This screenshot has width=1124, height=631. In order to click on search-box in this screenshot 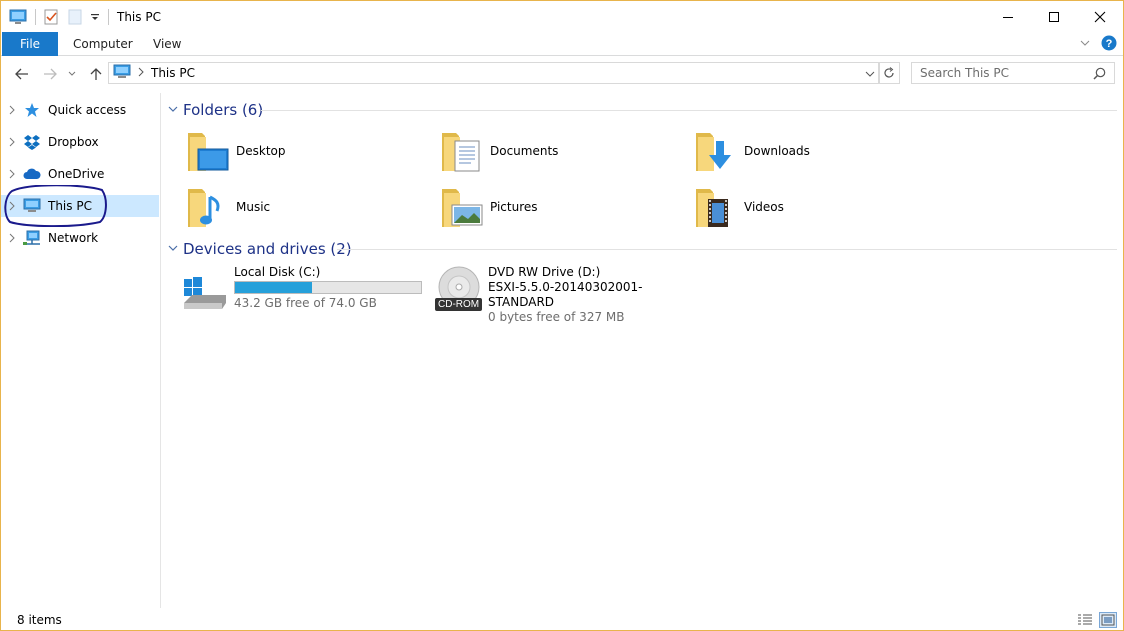, I will do `click(1013, 73)`.